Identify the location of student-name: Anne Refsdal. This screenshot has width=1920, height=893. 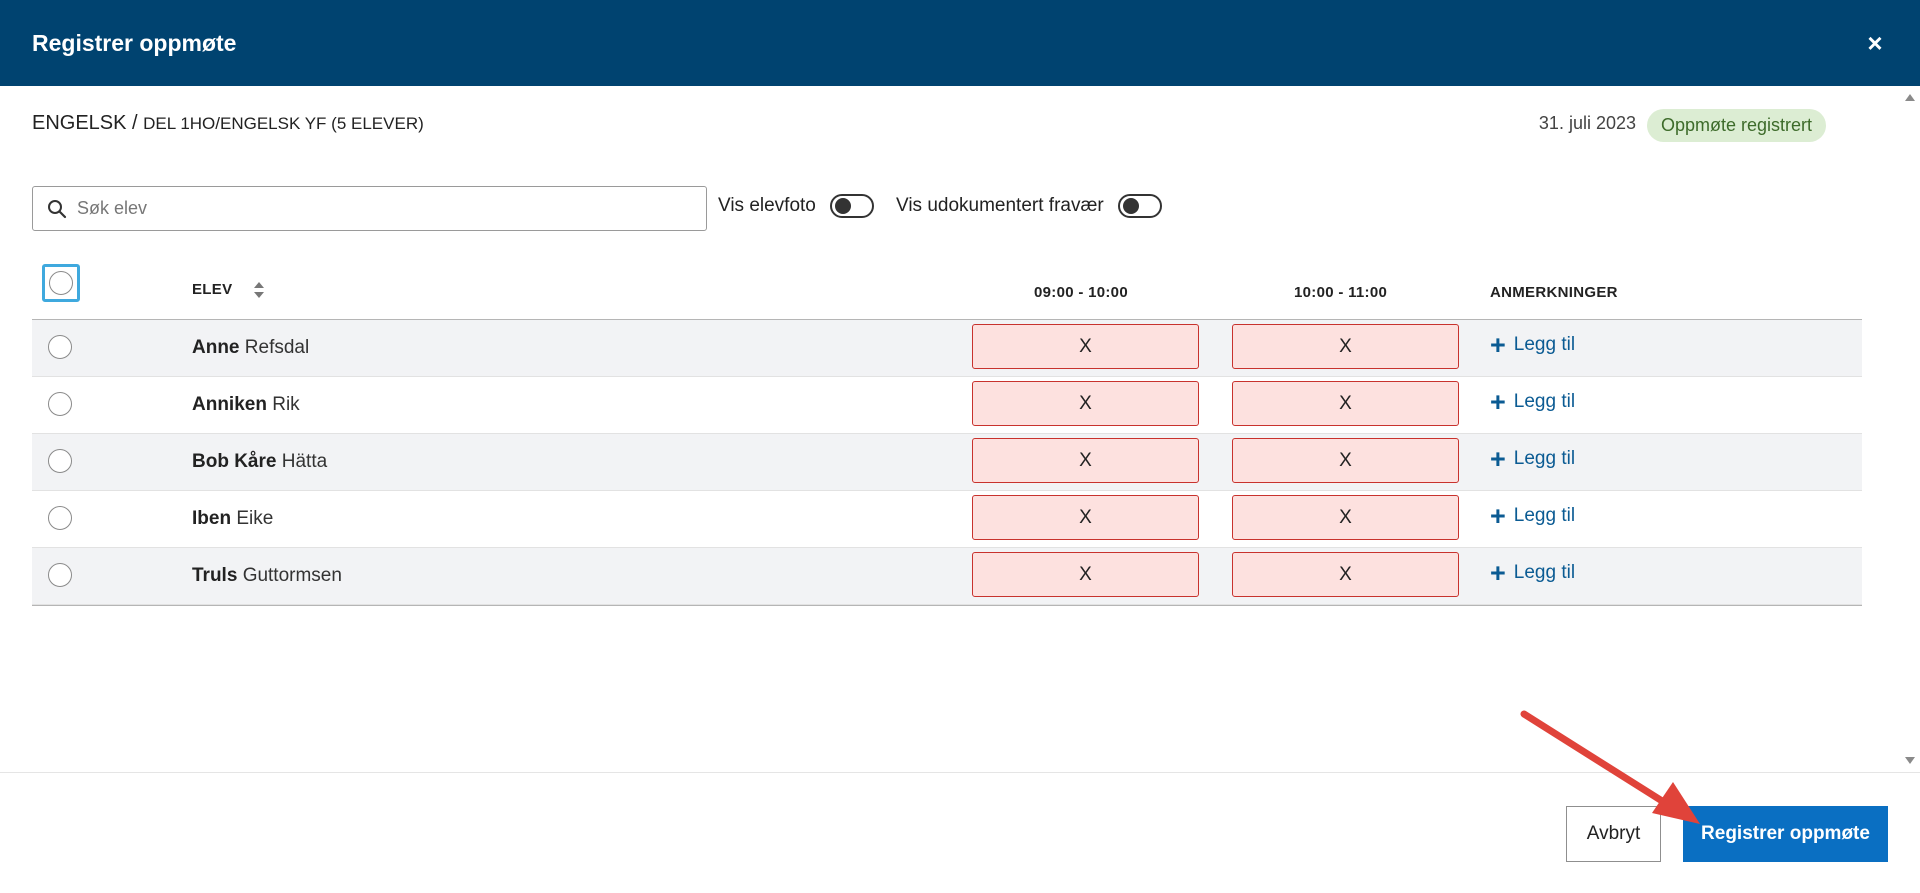
(250, 348).